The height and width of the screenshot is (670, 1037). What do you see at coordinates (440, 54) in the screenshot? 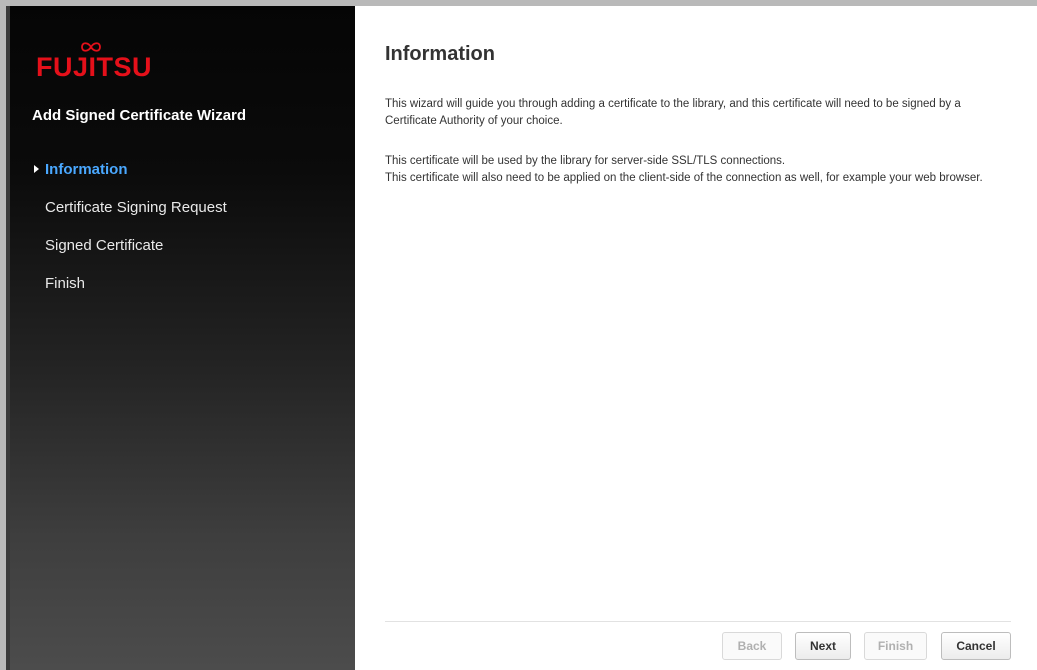
I see `page-title: Information` at bounding box center [440, 54].